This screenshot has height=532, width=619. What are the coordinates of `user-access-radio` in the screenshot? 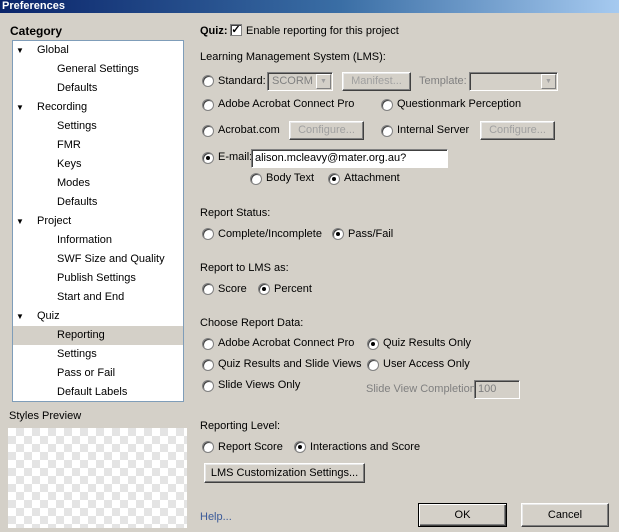 It's located at (373, 365).